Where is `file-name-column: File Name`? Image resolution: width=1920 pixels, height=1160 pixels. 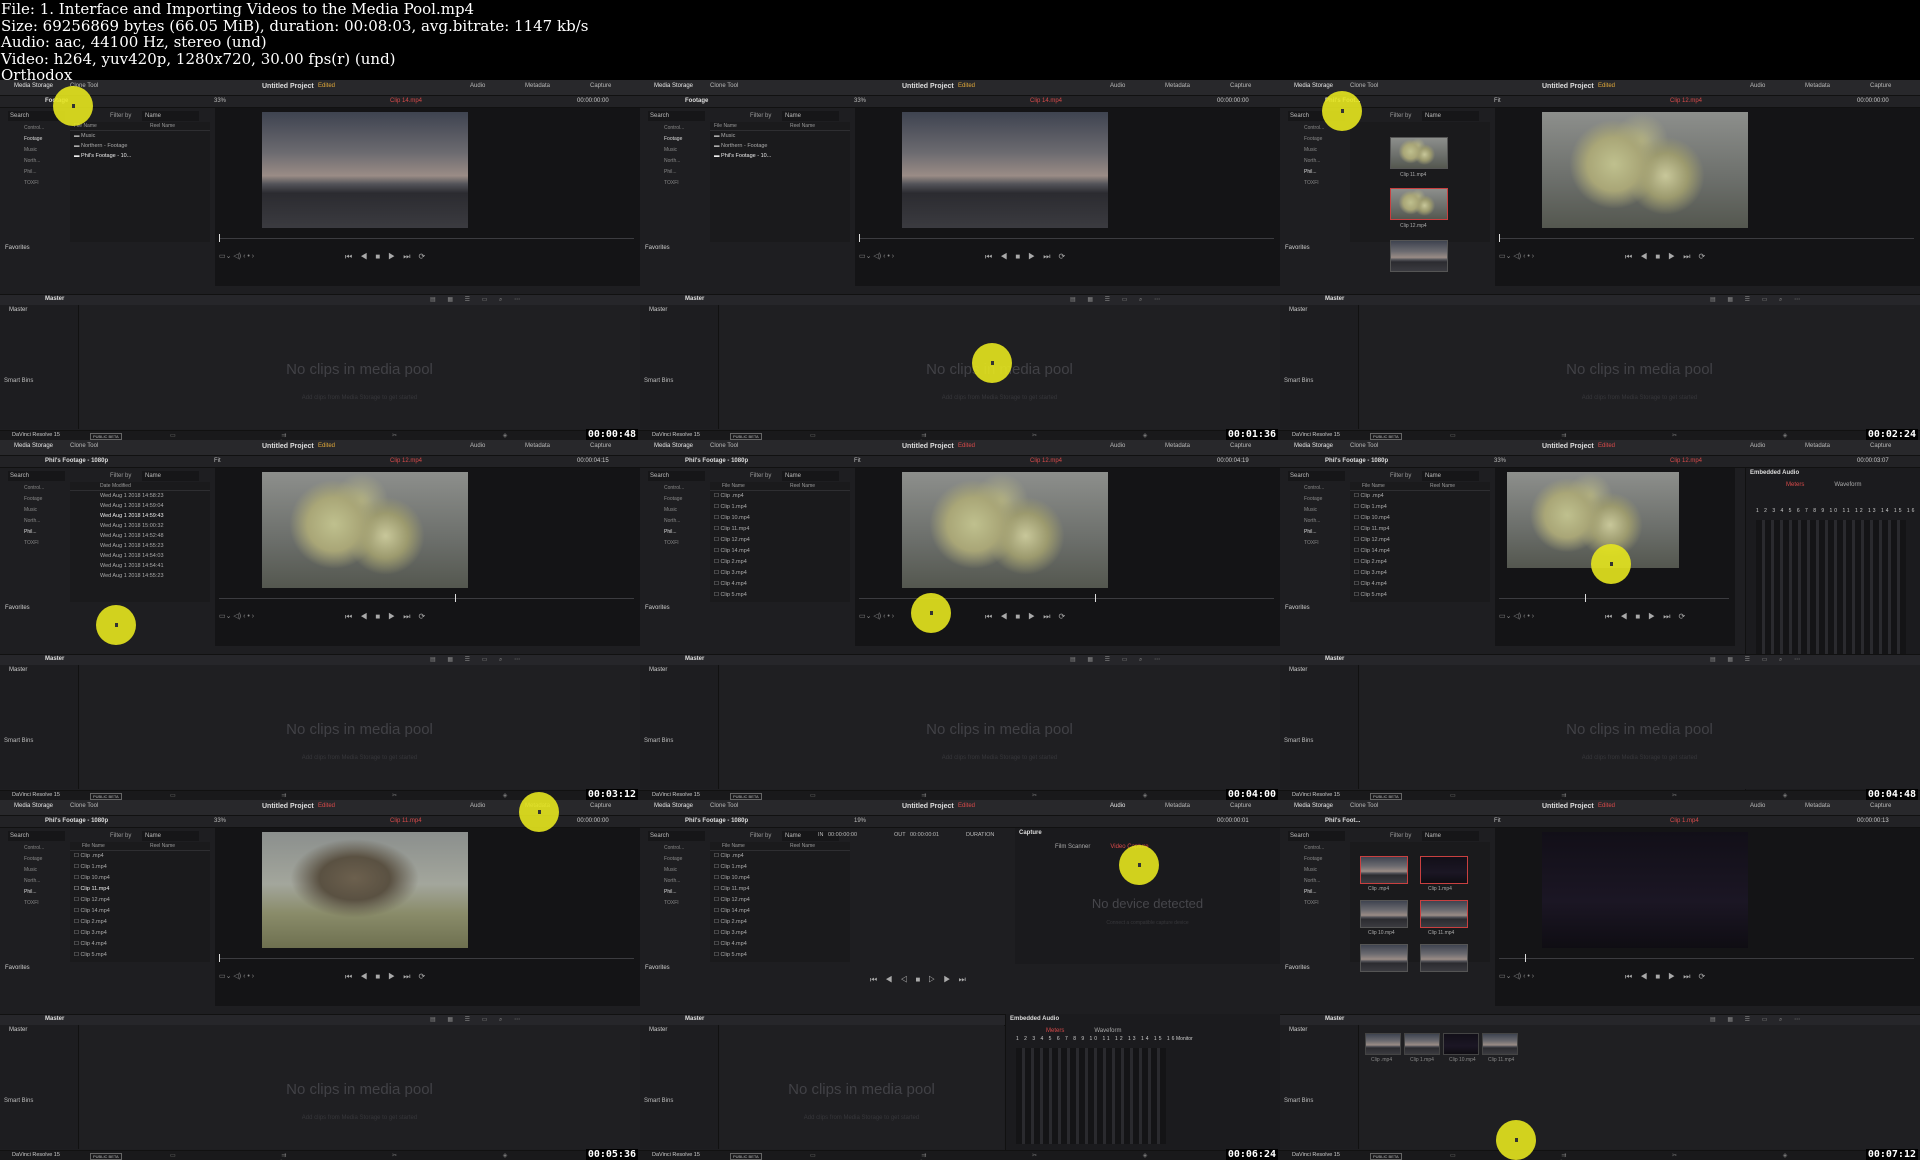 file-name-column: File Name is located at coordinates (733, 846).